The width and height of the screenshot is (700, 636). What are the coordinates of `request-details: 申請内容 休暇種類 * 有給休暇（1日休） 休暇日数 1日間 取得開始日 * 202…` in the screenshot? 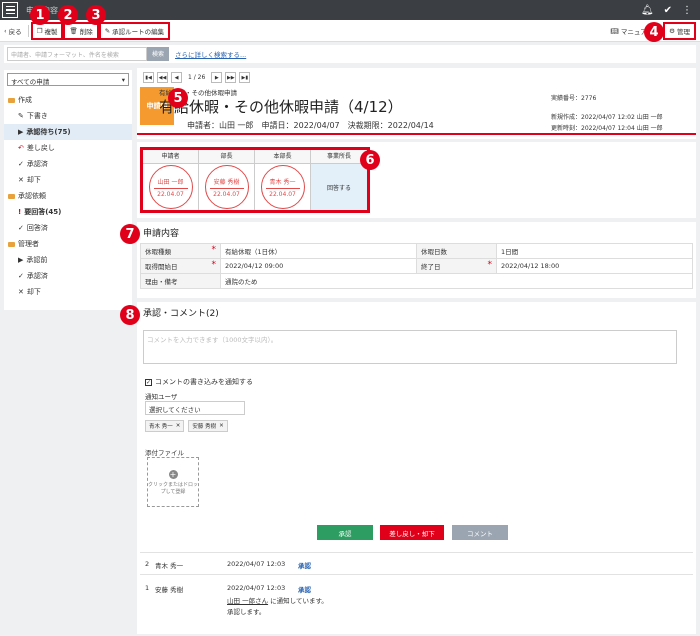 It's located at (416, 260).